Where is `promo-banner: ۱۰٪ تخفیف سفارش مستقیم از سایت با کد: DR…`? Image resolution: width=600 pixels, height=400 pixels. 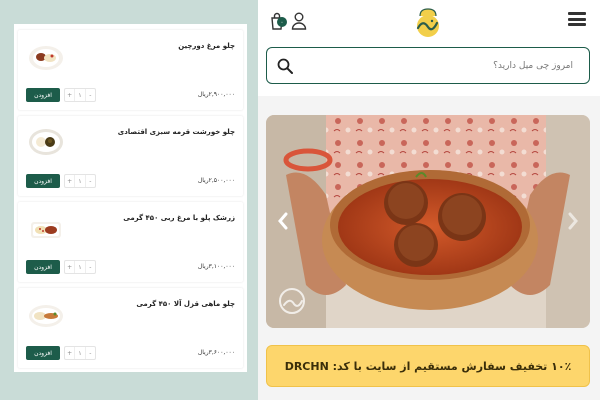
promo-banner: ۱۰٪ تخفیف سفارش مستقیم از سایت با کد: DR… is located at coordinates (428, 366).